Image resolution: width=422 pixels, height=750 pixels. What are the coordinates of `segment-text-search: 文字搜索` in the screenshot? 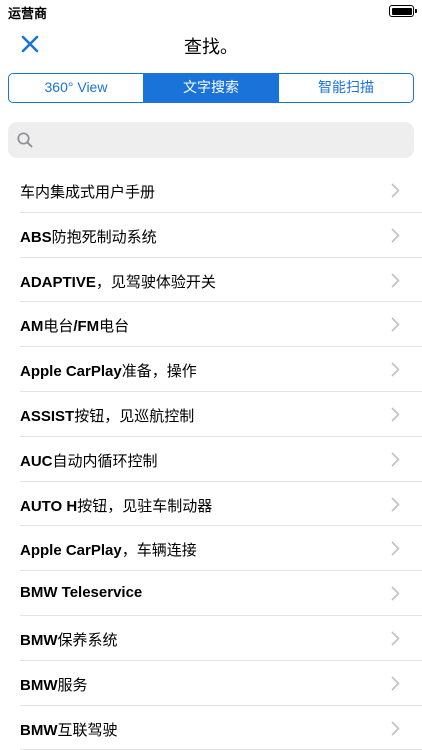 It's located at (211, 88).